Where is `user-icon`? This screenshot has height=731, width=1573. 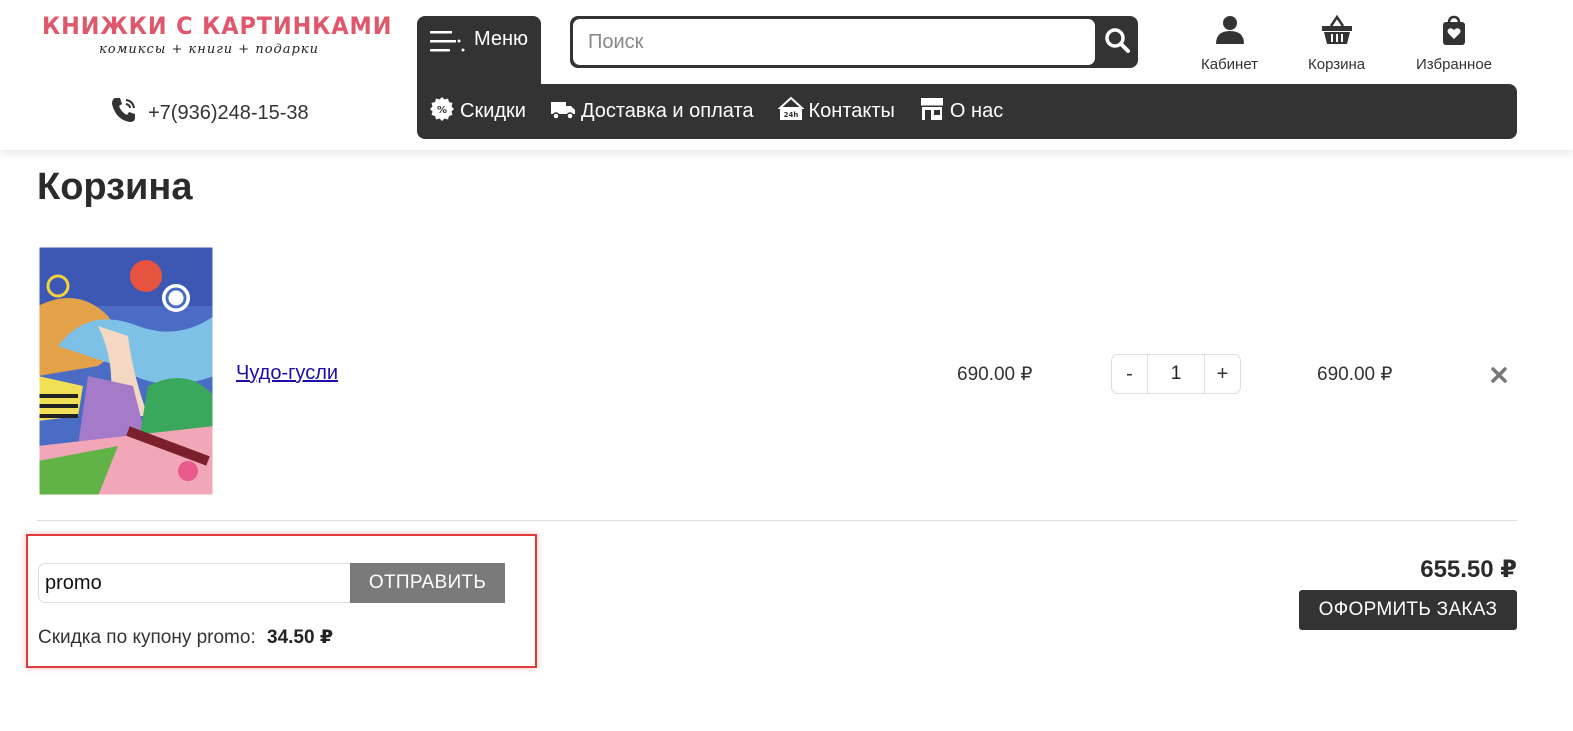 user-icon is located at coordinates (1230, 35).